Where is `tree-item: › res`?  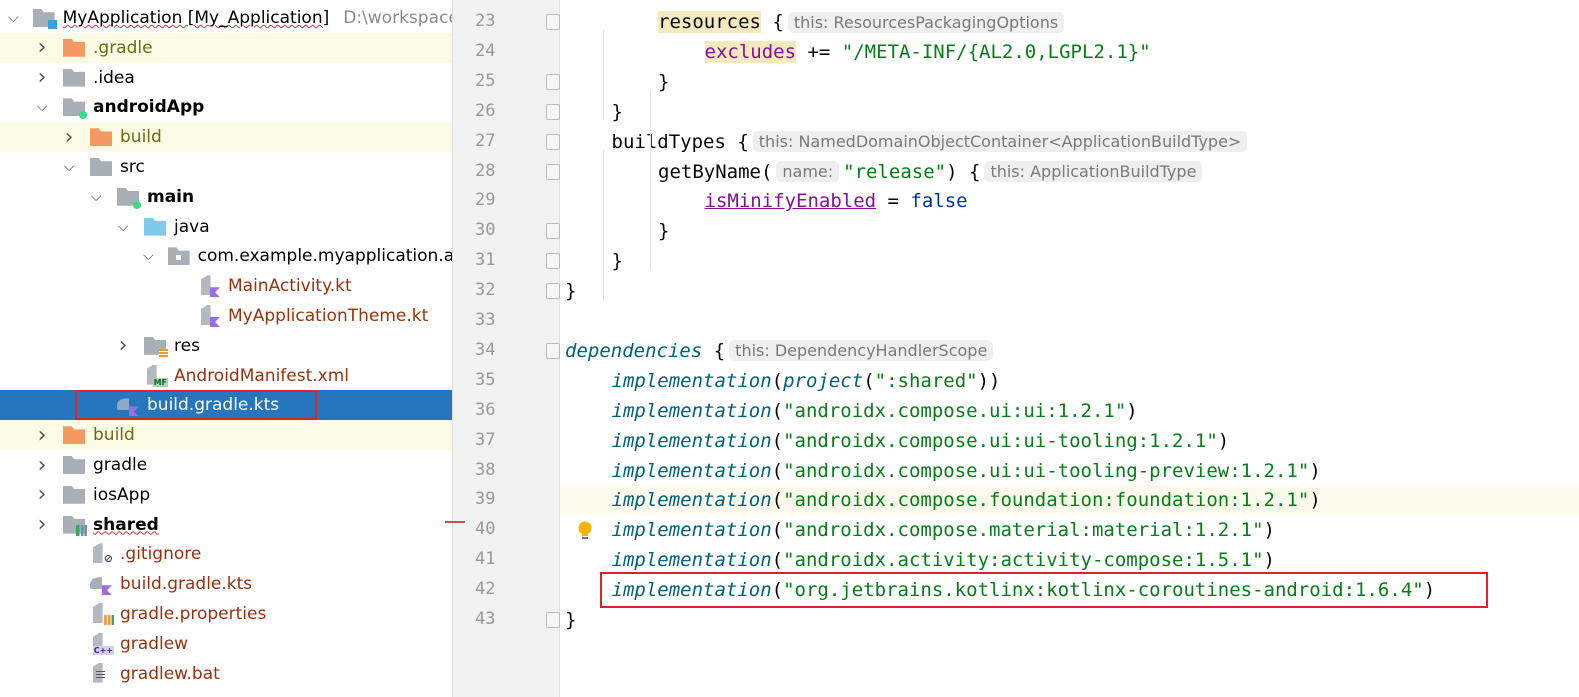 tree-item: › res is located at coordinates (226, 346).